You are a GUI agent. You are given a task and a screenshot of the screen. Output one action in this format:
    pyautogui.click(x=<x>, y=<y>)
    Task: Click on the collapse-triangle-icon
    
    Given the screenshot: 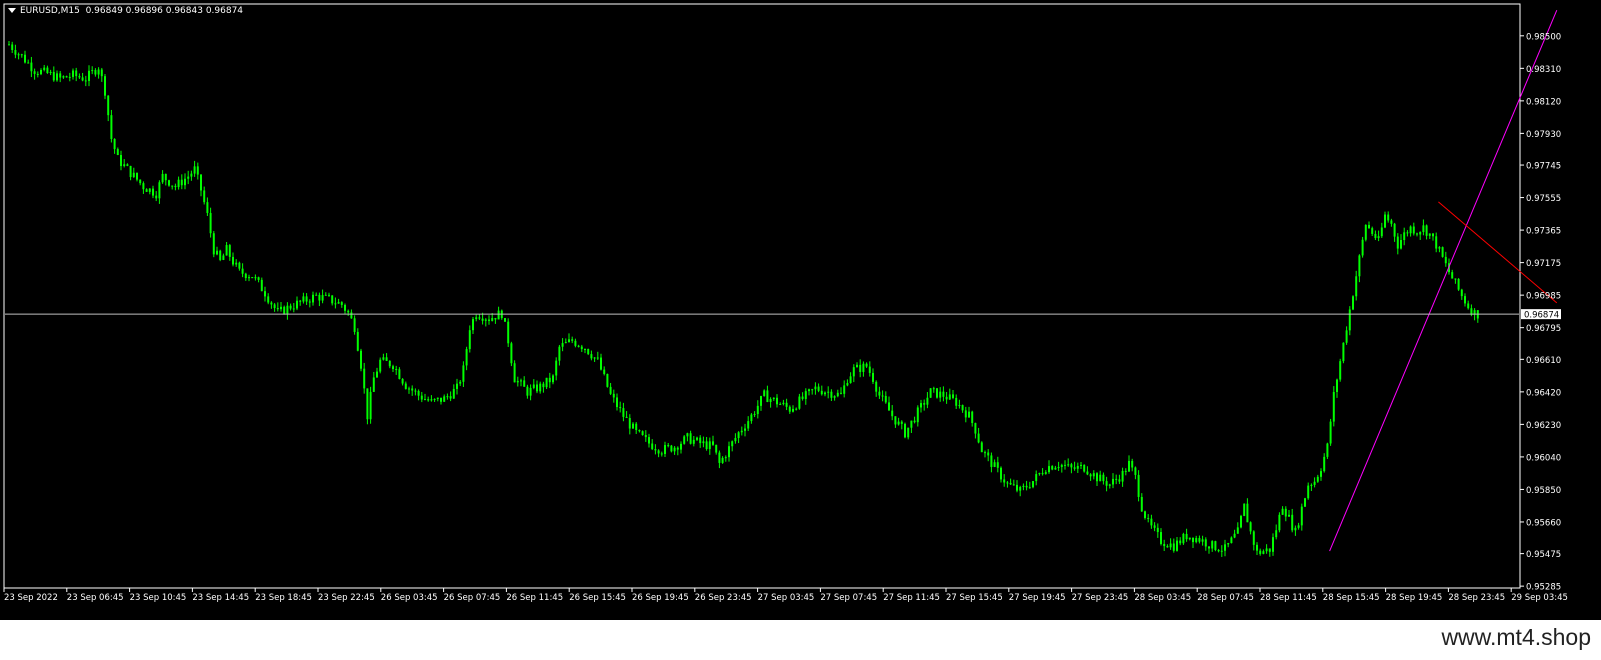 What is the action you would take?
    pyautogui.click(x=12, y=10)
    